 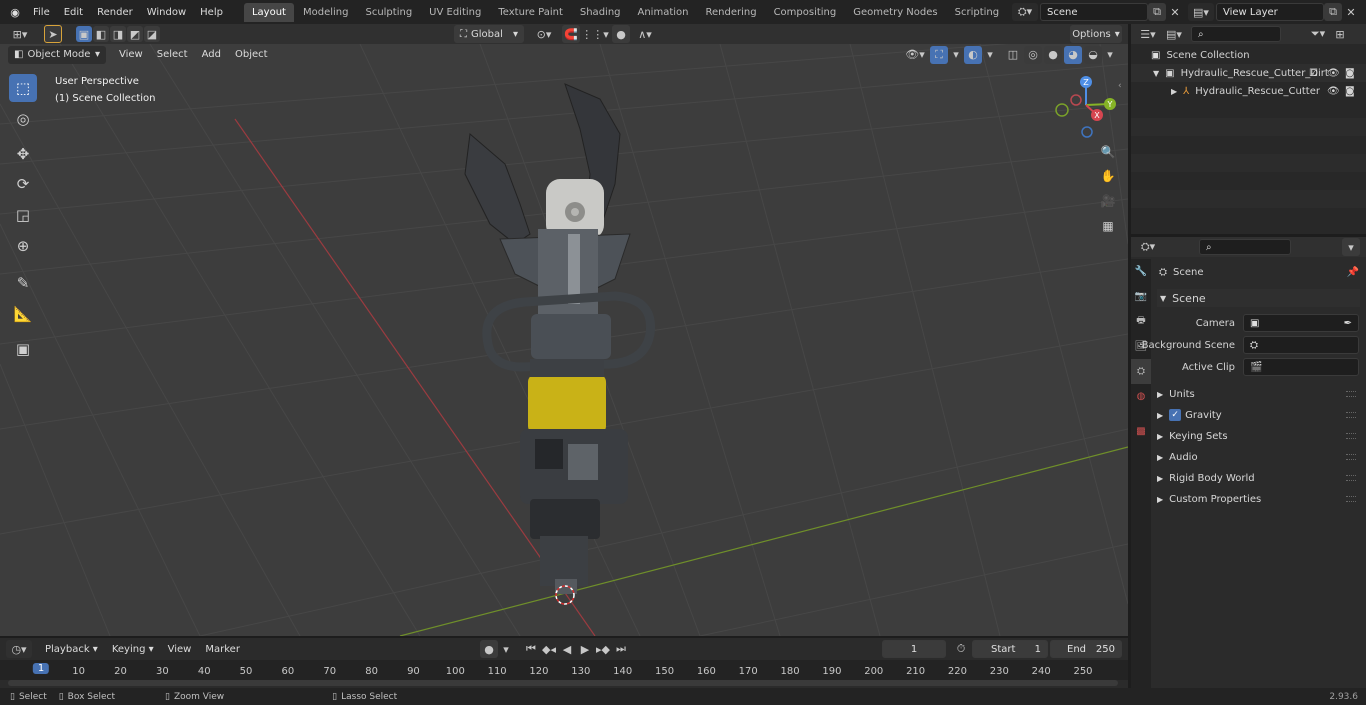 I want to click on material-shading-icon: ◕, so click(x=1073, y=54).